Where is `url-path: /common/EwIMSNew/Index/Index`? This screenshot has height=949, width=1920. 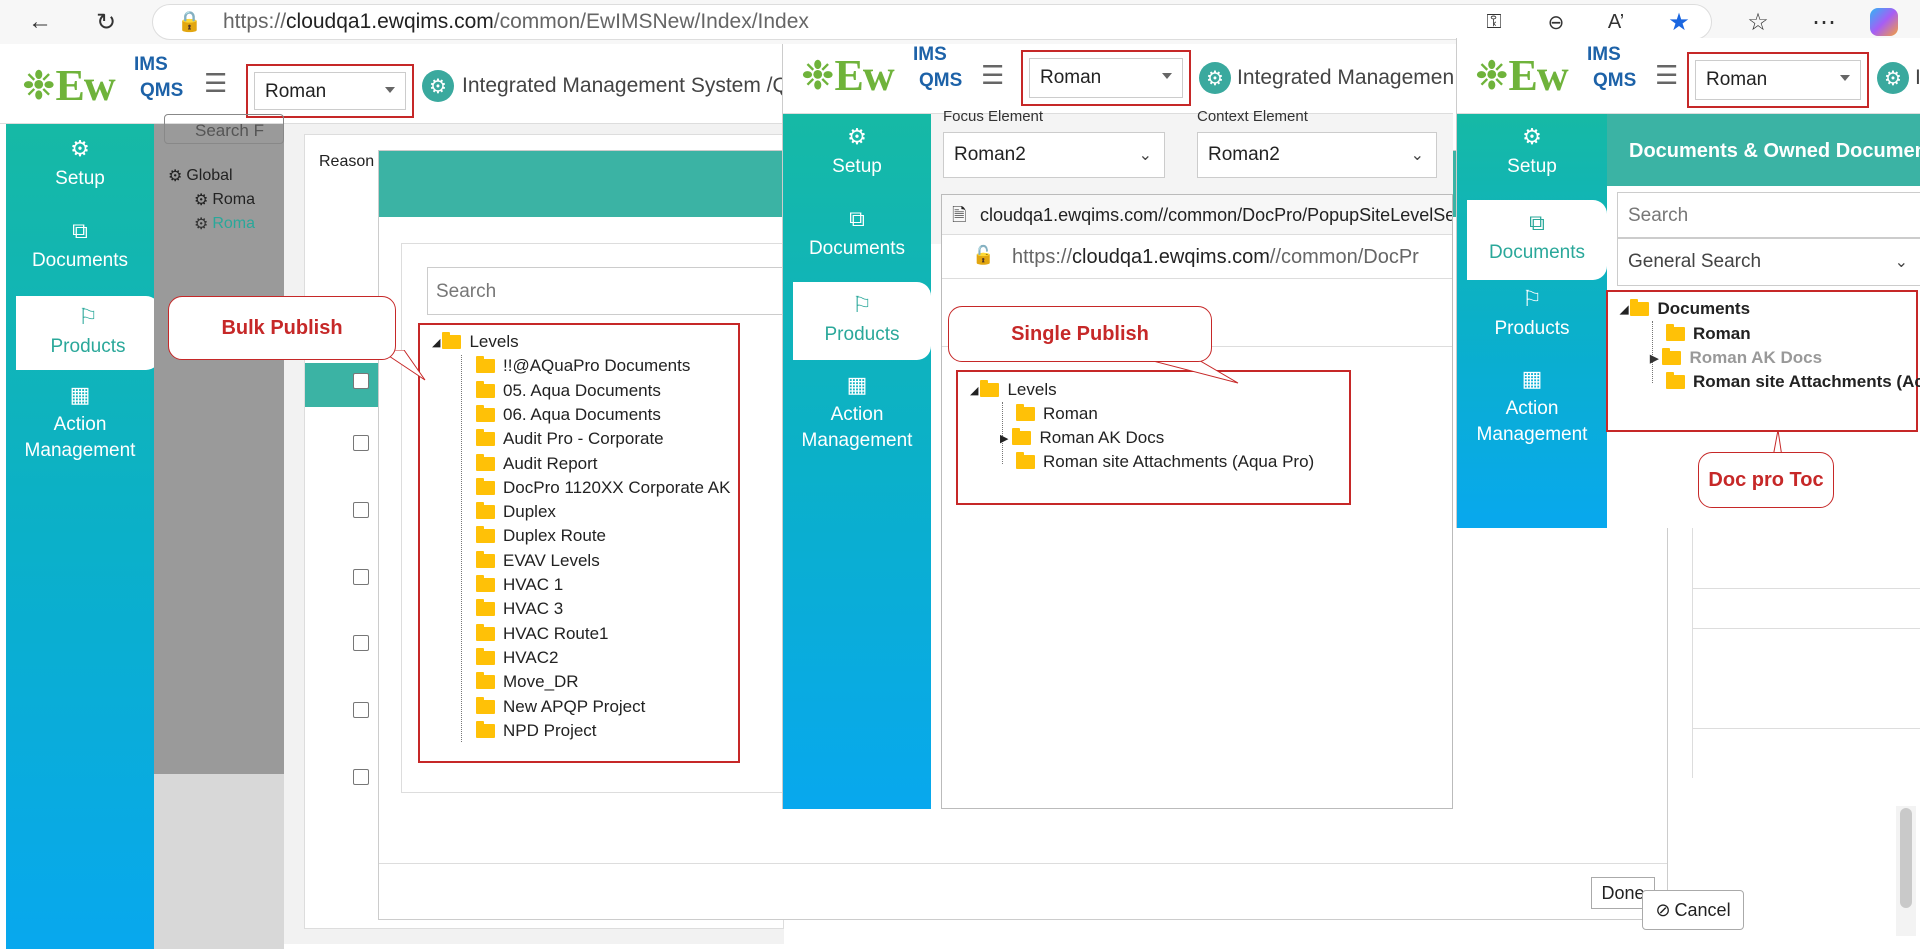 url-path: /common/EwIMSNew/Index/Index is located at coordinates (651, 21).